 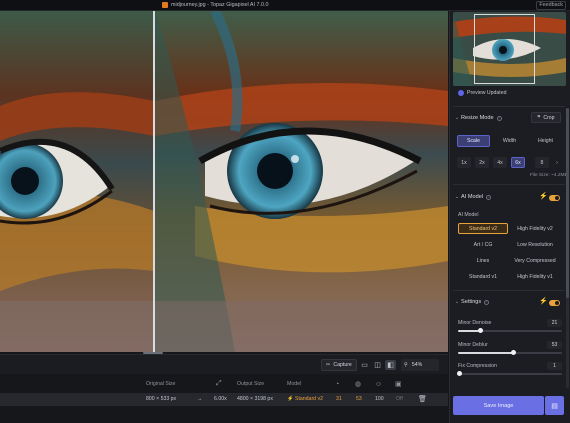 What do you see at coordinates (399, 399) in the screenshot?
I see `row-compression-value: Off` at bounding box center [399, 399].